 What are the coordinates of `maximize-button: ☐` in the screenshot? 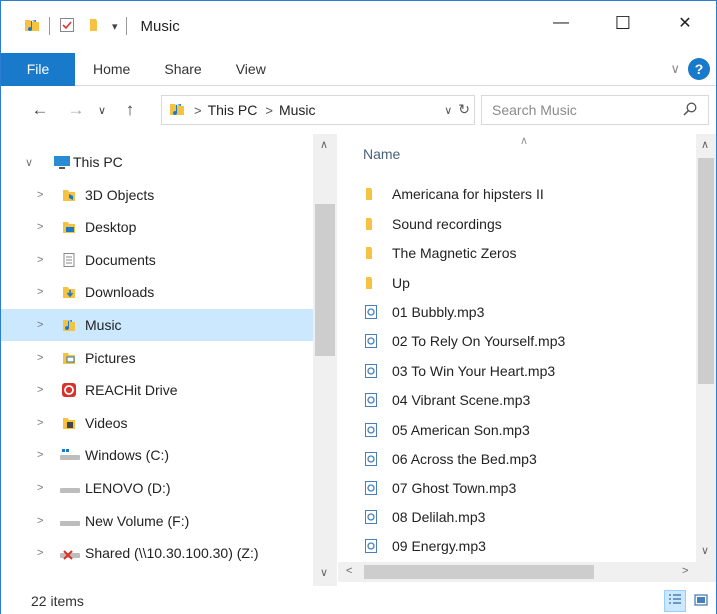 It's located at (623, 23).